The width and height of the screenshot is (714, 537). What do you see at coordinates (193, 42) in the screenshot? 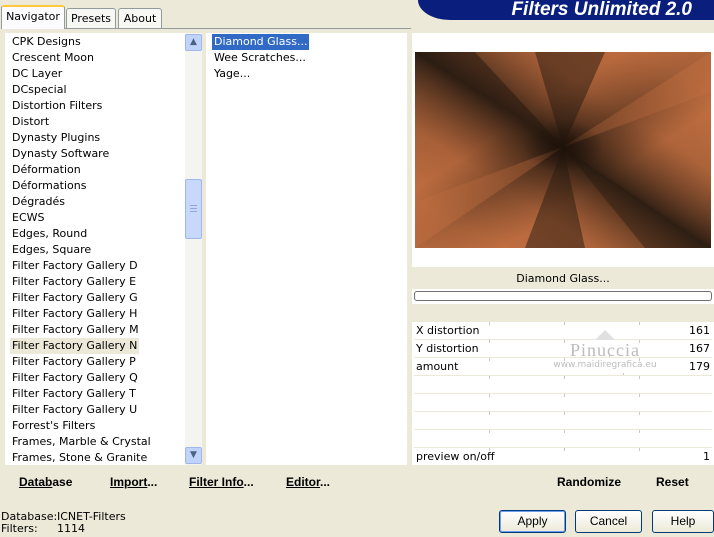
I see `scroll-up-button: ▲` at bounding box center [193, 42].